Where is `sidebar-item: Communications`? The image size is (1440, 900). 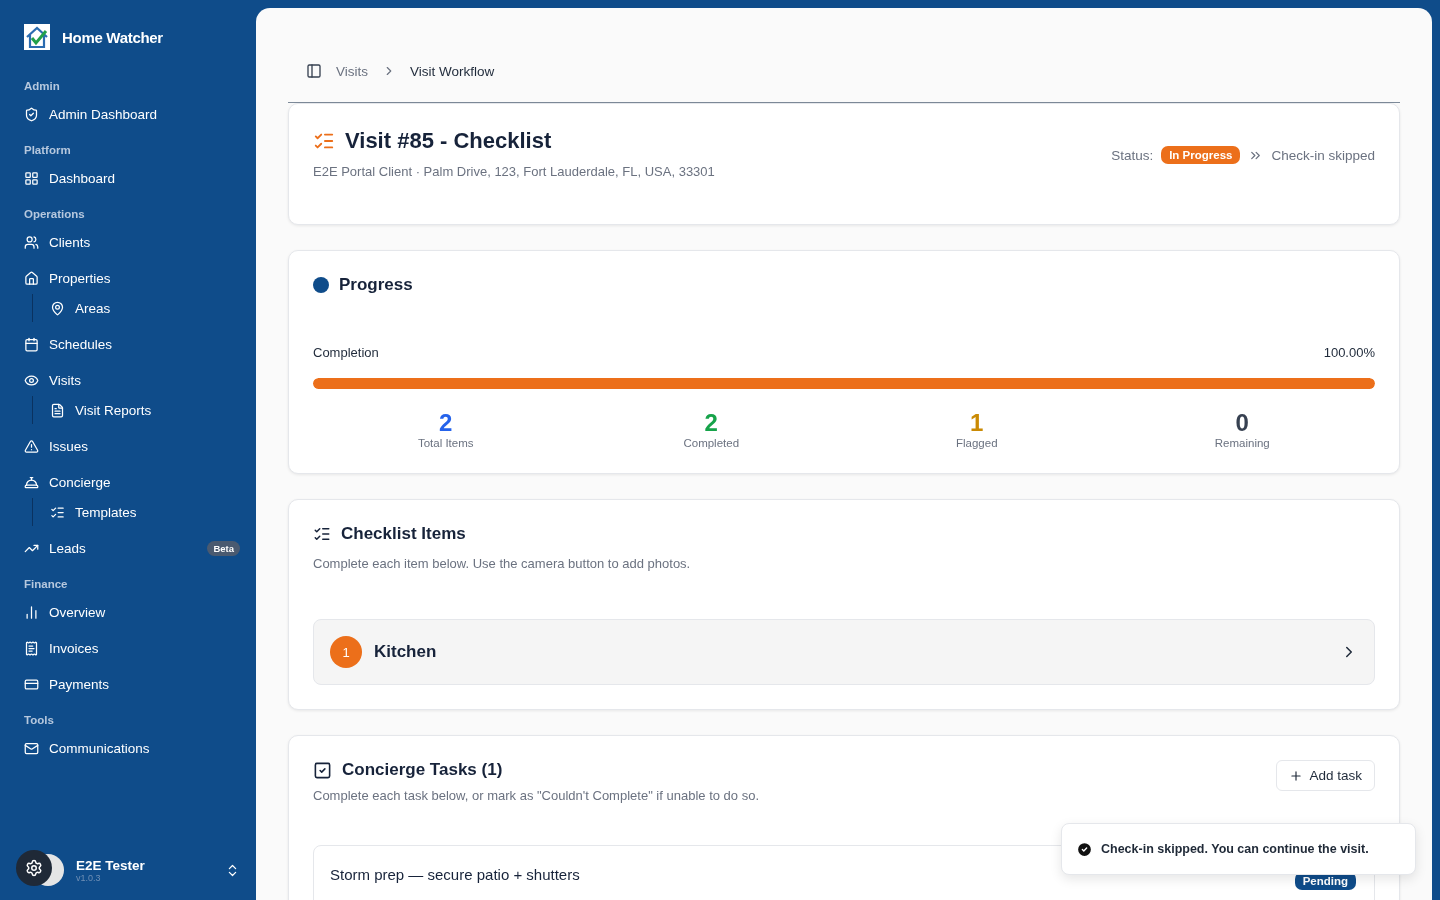 sidebar-item: Communications is located at coordinates (132, 748).